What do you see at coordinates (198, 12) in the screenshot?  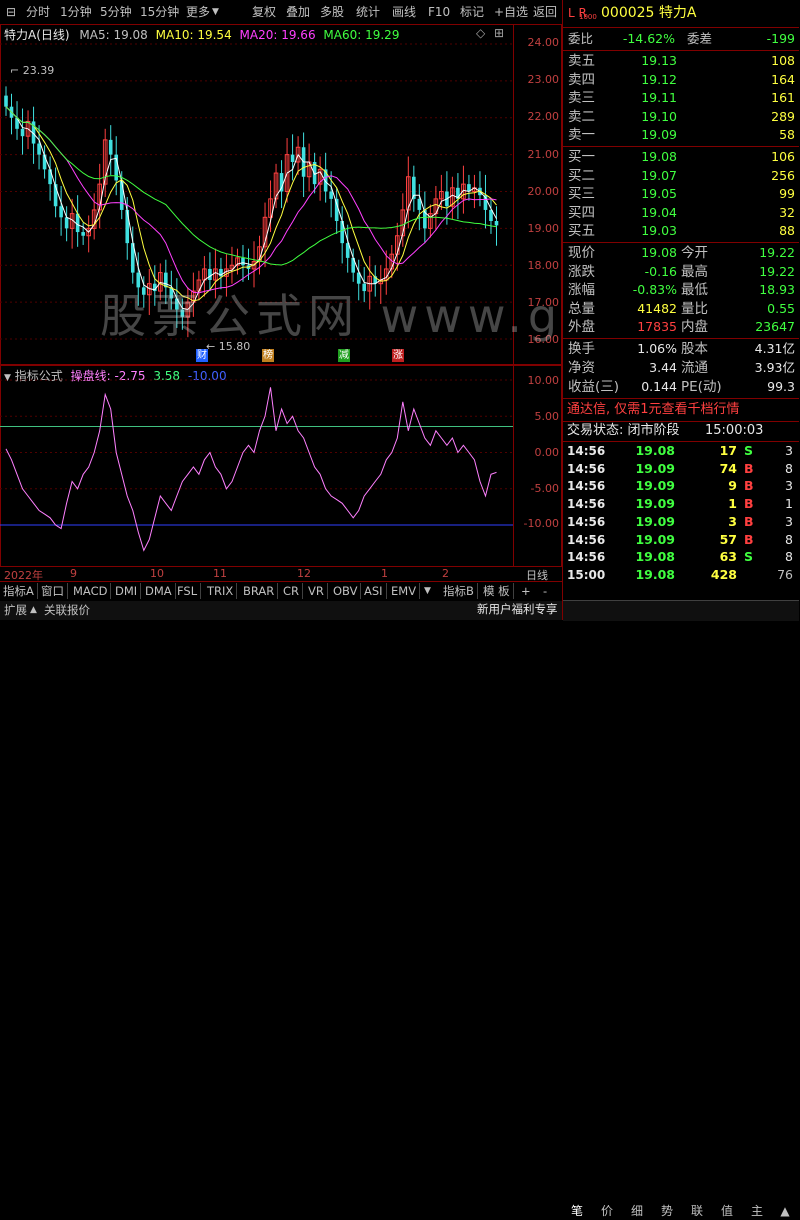 I see `toolbar-more: 更多` at bounding box center [198, 12].